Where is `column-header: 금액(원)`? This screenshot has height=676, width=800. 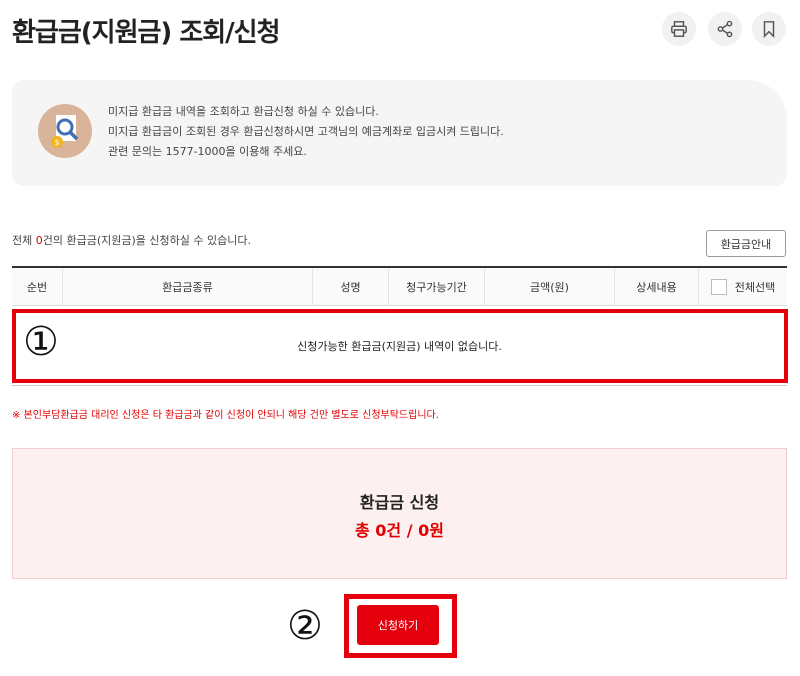 column-header: 금액(원) is located at coordinates (550, 287).